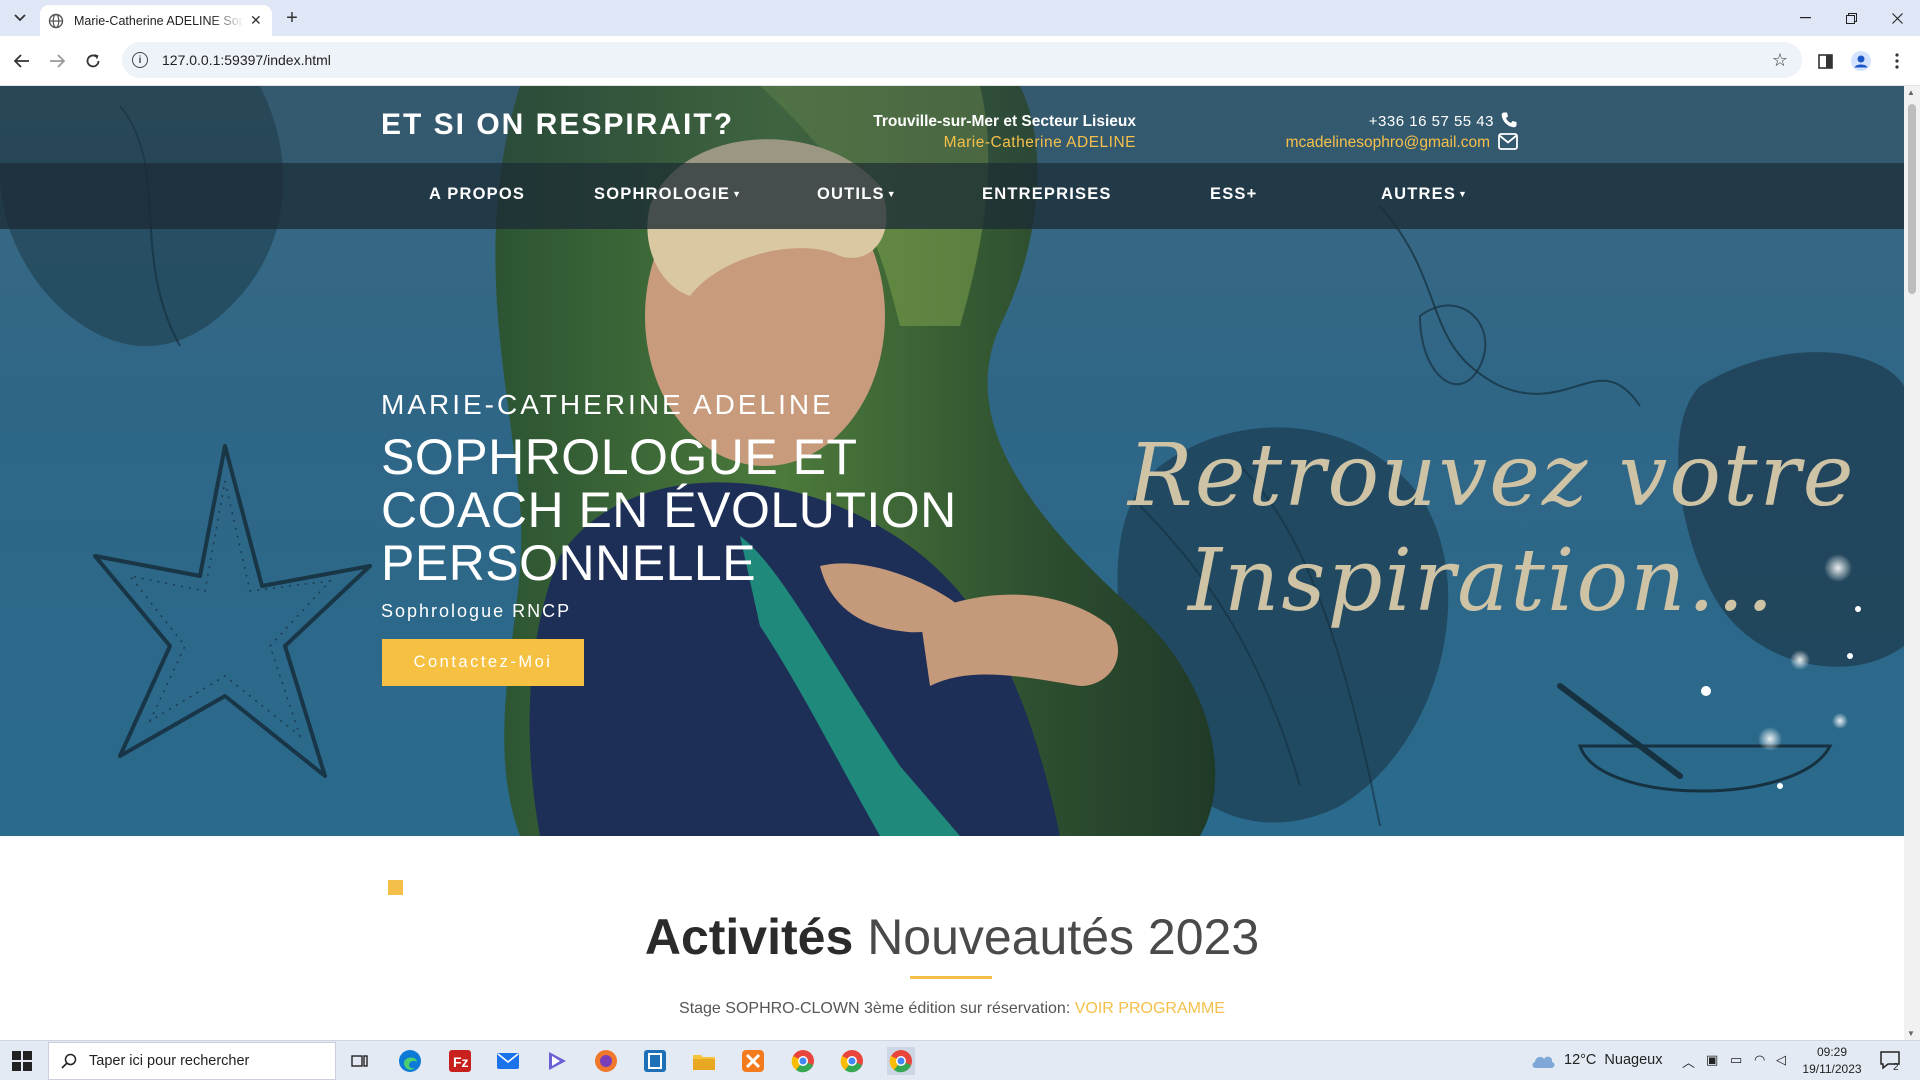 This screenshot has width=1920, height=1080. What do you see at coordinates (1911, 92) in the screenshot?
I see `scroll-up-arrow-icon: ▲` at bounding box center [1911, 92].